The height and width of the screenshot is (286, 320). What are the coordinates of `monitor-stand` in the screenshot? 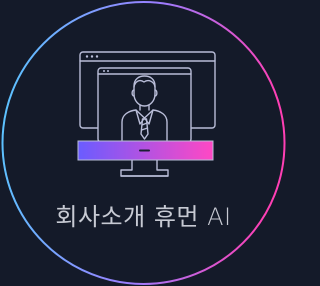 It's located at (144, 168).